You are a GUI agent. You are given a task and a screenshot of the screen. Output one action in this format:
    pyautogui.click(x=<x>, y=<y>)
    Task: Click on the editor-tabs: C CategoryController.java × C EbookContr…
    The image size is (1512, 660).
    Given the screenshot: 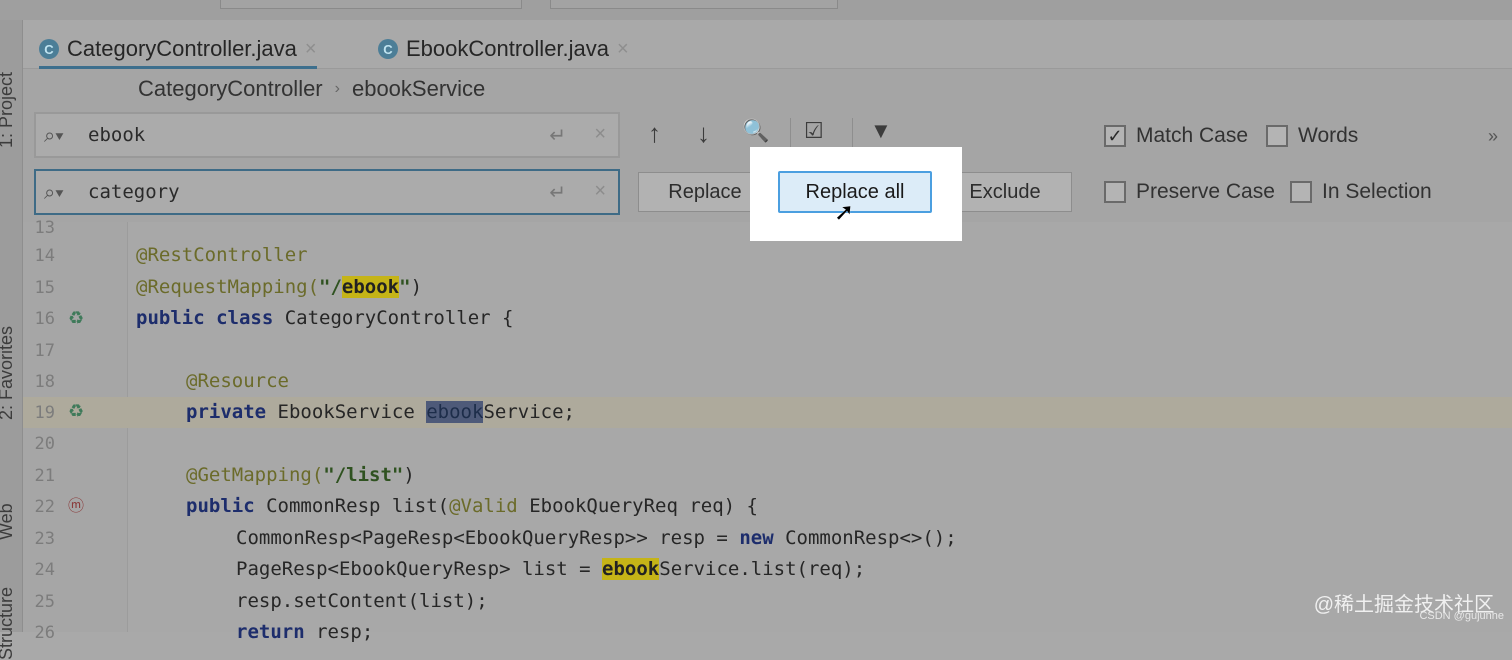 What is the action you would take?
    pyautogui.click(x=767, y=44)
    